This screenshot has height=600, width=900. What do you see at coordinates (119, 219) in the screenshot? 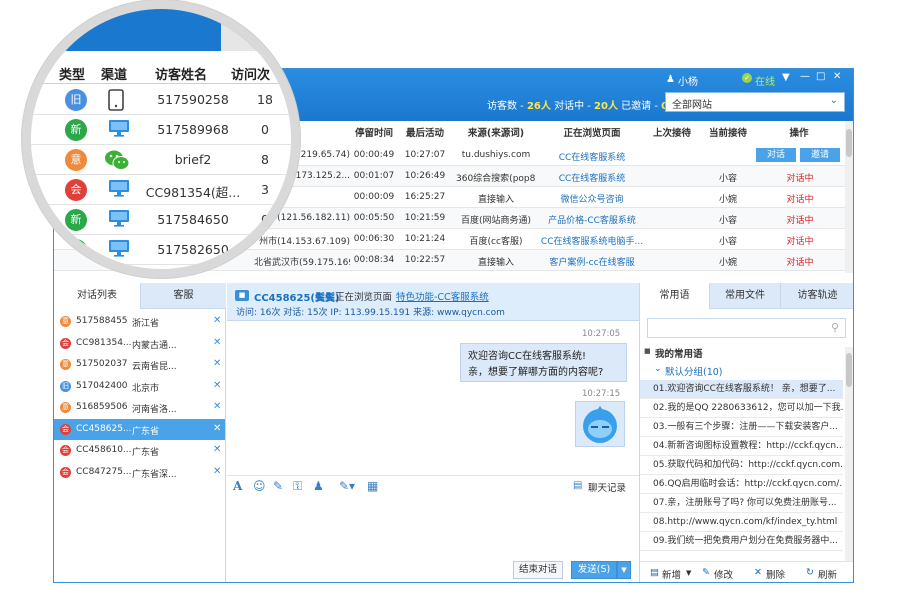
I see `desktop-icon` at bounding box center [119, 219].